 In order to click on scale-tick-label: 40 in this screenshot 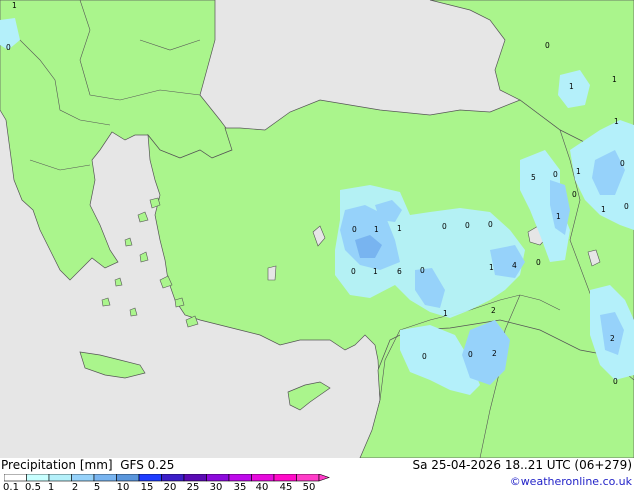, I will do `click(262, 487)`.